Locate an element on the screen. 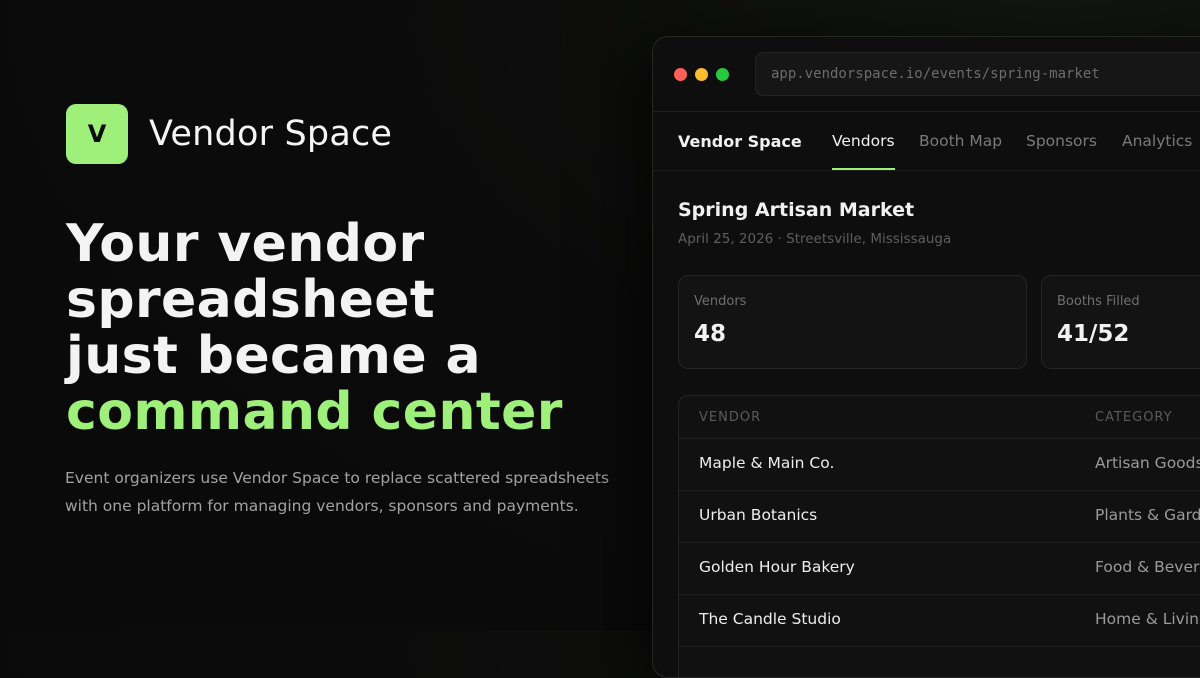 This screenshot has width=1200, height=678. app-brand: Vendor Space is located at coordinates (740, 141).